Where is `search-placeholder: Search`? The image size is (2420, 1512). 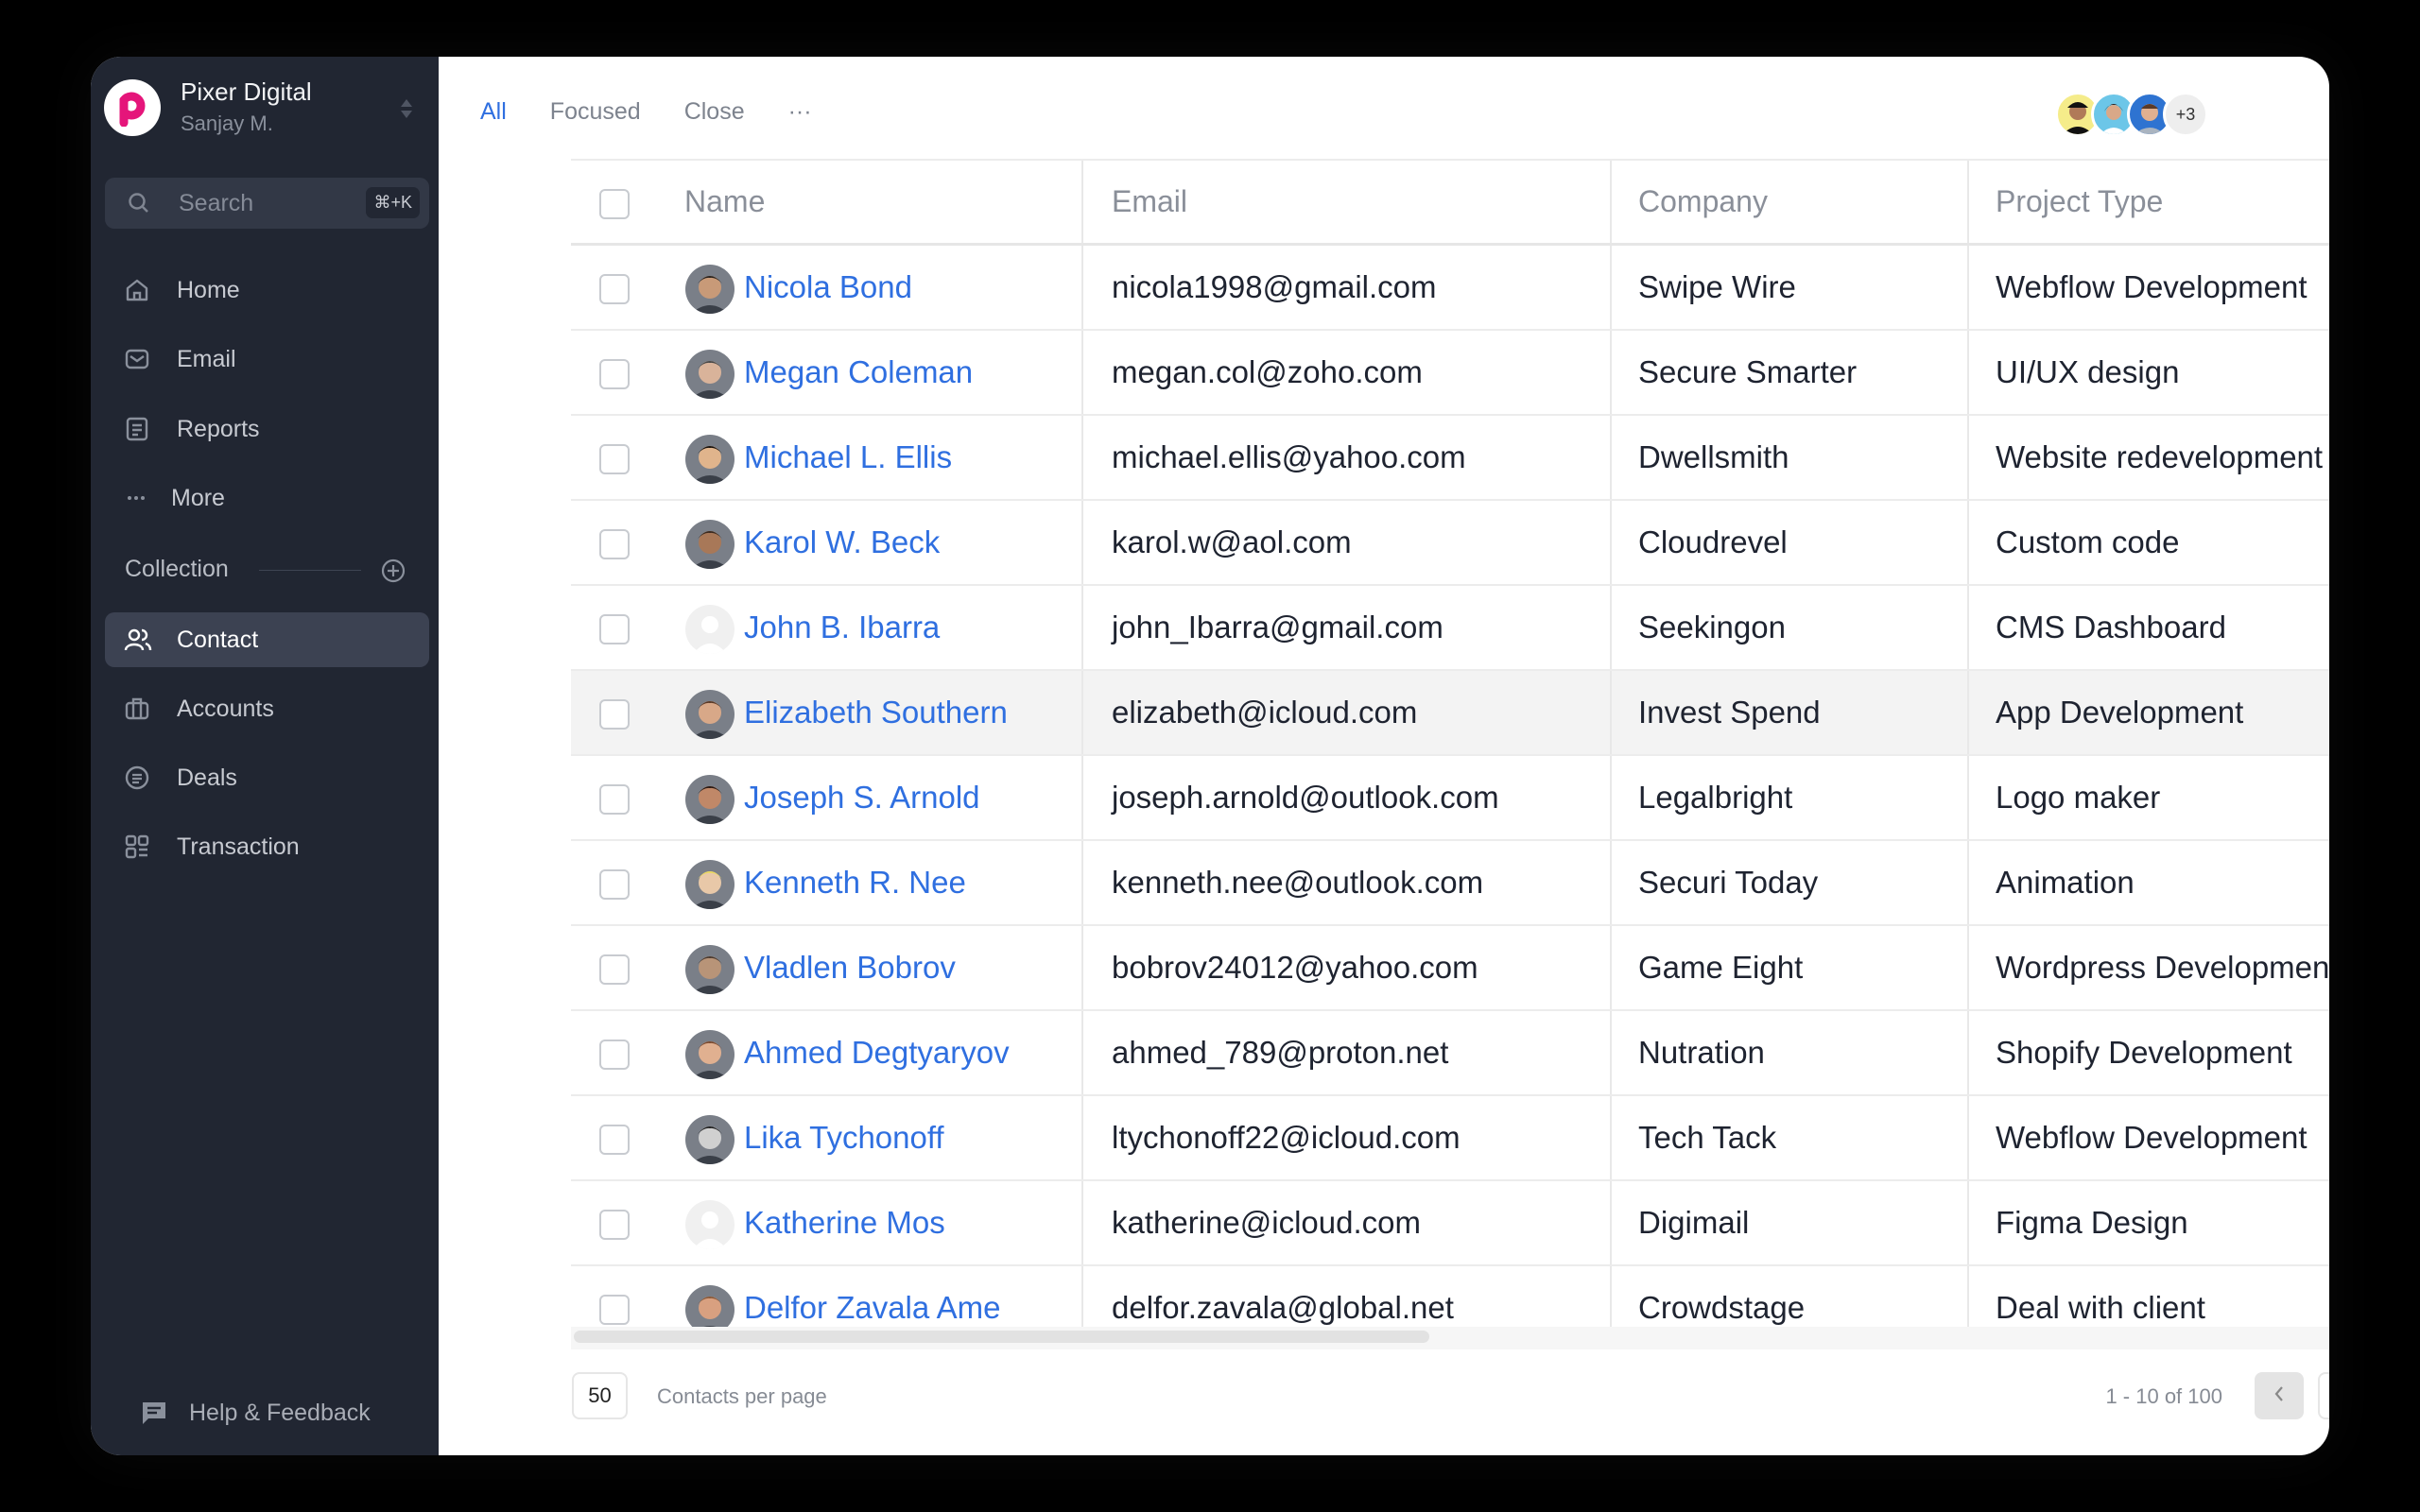 search-placeholder: Search is located at coordinates (217, 202).